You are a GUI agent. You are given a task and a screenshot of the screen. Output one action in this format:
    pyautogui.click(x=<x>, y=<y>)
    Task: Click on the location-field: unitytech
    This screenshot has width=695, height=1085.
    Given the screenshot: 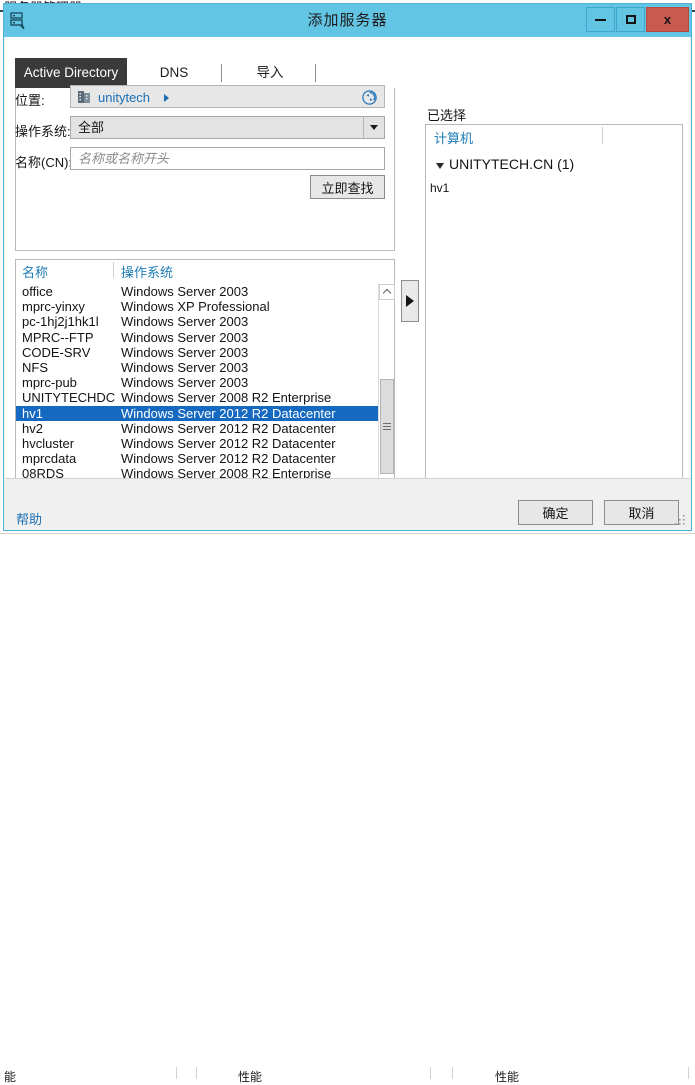 What is the action you would take?
    pyautogui.click(x=227, y=96)
    